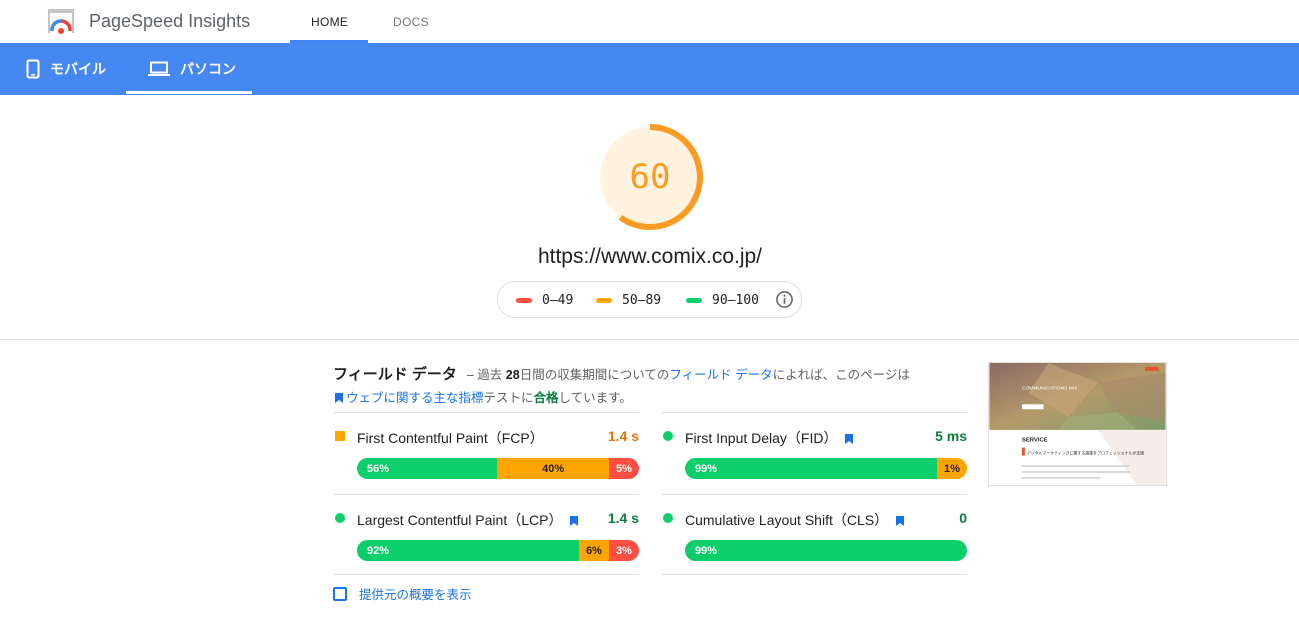 Image resolution: width=1299 pixels, height=627 pixels. Describe the element at coordinates (814, 534) in the screenshot. I see `metric-cls: Cumulative Layout Shift（CLS） 0 99%` at that location.